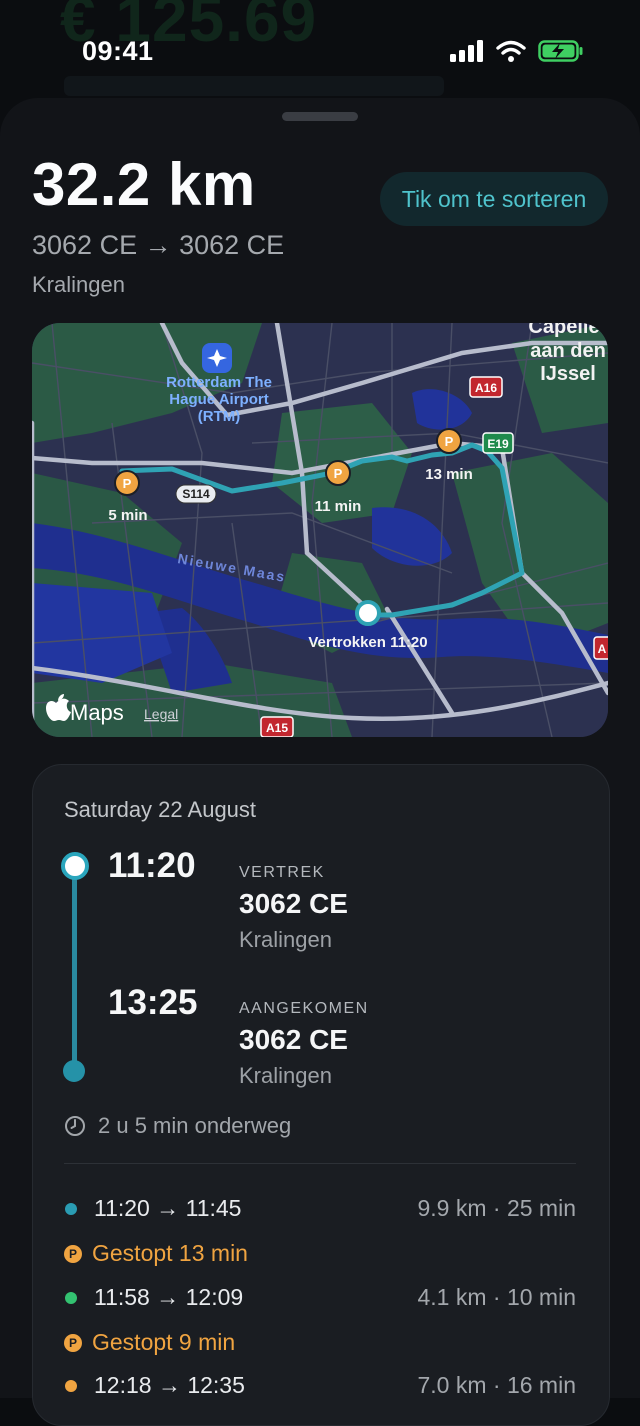 The image size is (640, 1426). I want to click on arrive-postcode: 3062 CE, so click(293, 1039).